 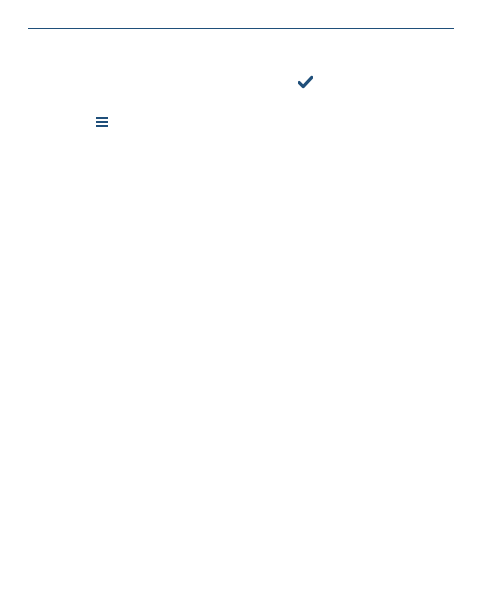 I want to click on confirm-button, so click(x=305, y=82).